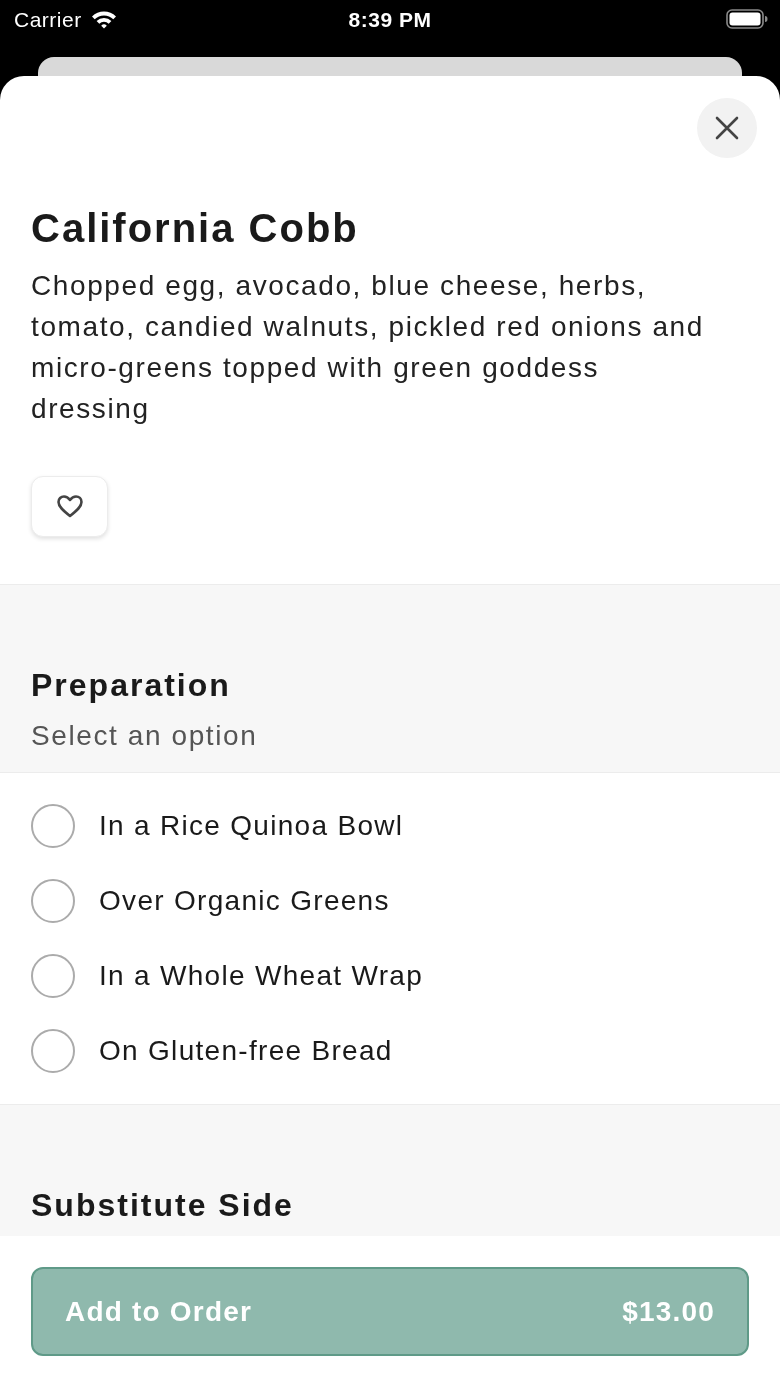 This screenshot has width=780, height=1387. I want to click on wifi-icon, so click(103, 19).